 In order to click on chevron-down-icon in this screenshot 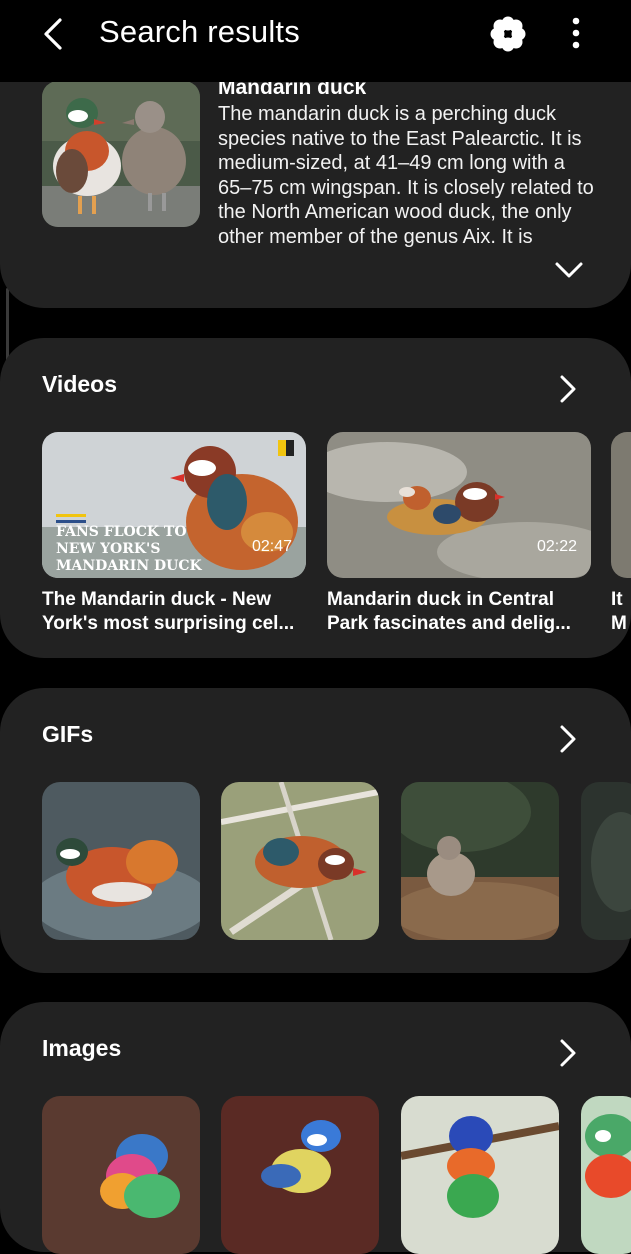, I will do `click(569, 270)`.